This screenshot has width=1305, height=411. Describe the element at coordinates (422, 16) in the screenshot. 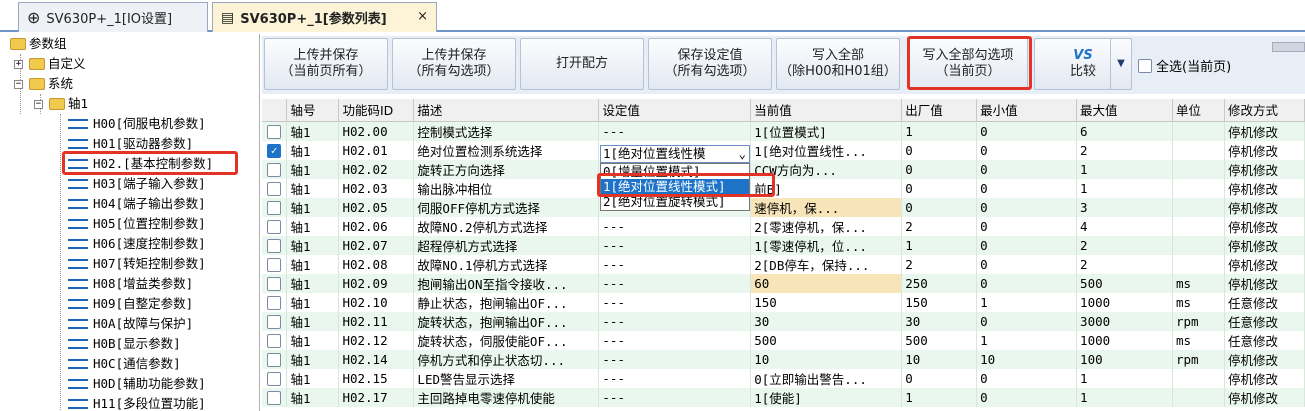

I see `close-tab-icon: ×` at that location.